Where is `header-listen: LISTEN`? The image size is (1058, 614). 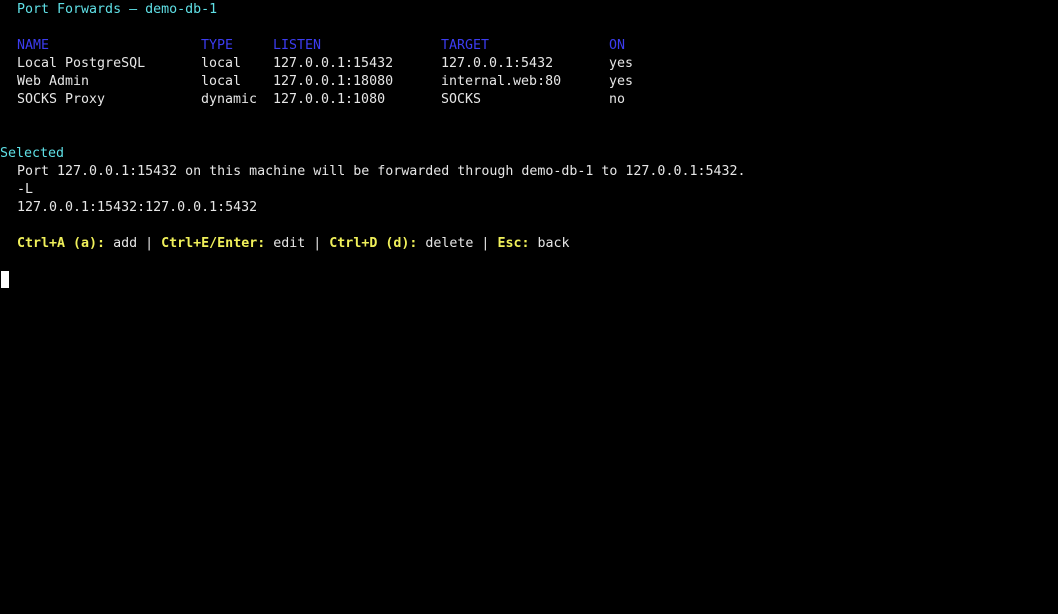 header-listen: LISTEN is located at coordinates (297, 45).